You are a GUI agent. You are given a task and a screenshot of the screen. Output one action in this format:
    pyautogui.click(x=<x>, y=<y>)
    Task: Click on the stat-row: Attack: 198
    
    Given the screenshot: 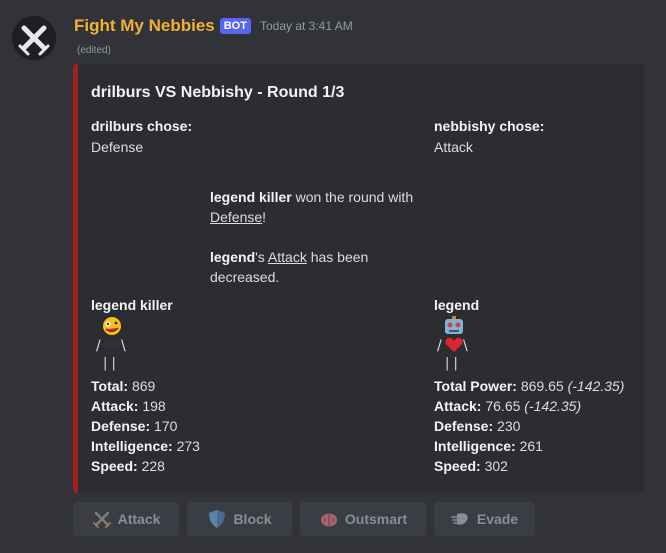 What is the action you would take?
    pyautogui.click(x=145, y=406)
    